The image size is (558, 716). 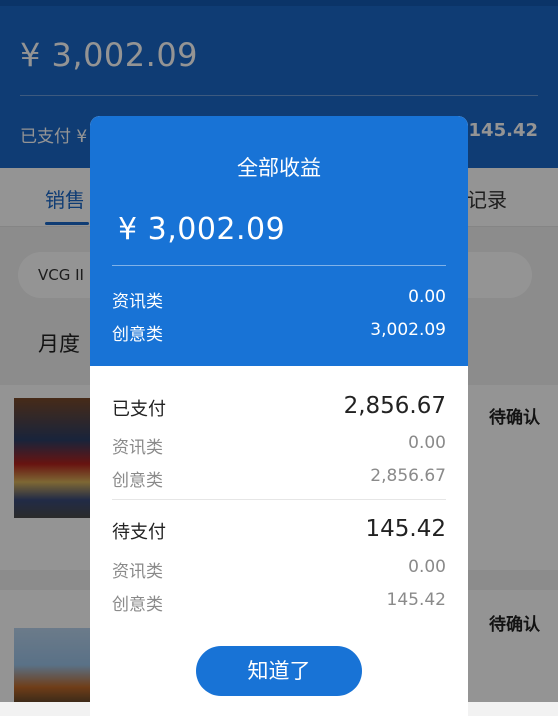 What do you see at coordinates (416, 600) in the screenshot?
I see `pending-item-value: 145.42` at bounding box center [416, 600].